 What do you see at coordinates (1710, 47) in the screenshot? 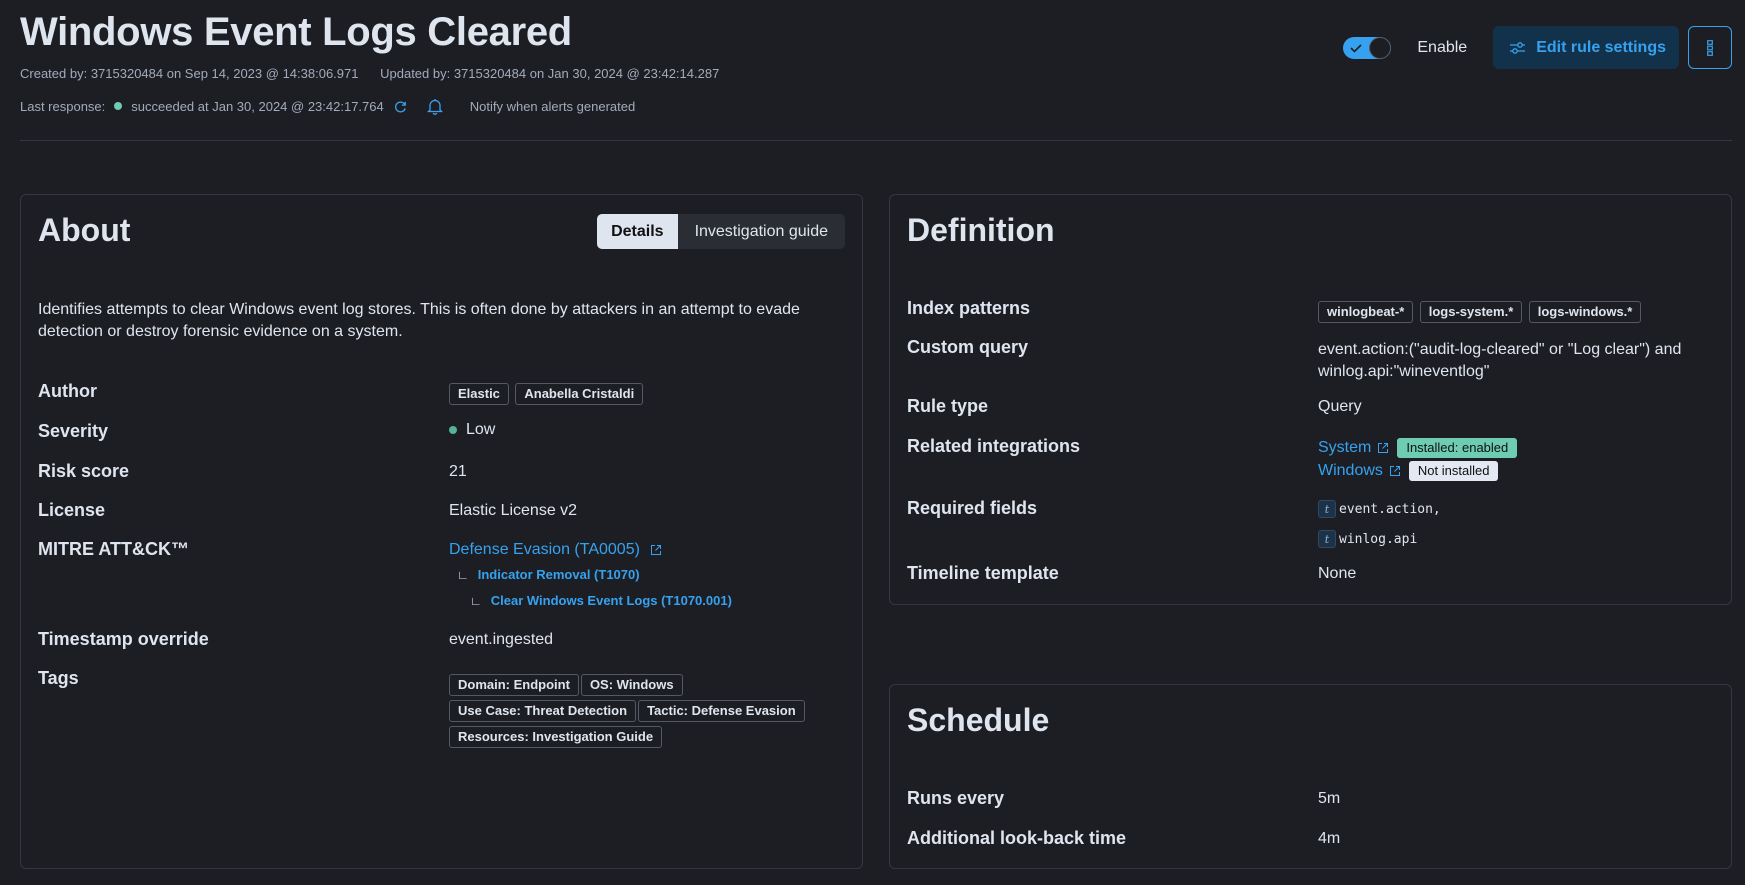
I see `more-actions-button` at bounding box center [1710, 47].